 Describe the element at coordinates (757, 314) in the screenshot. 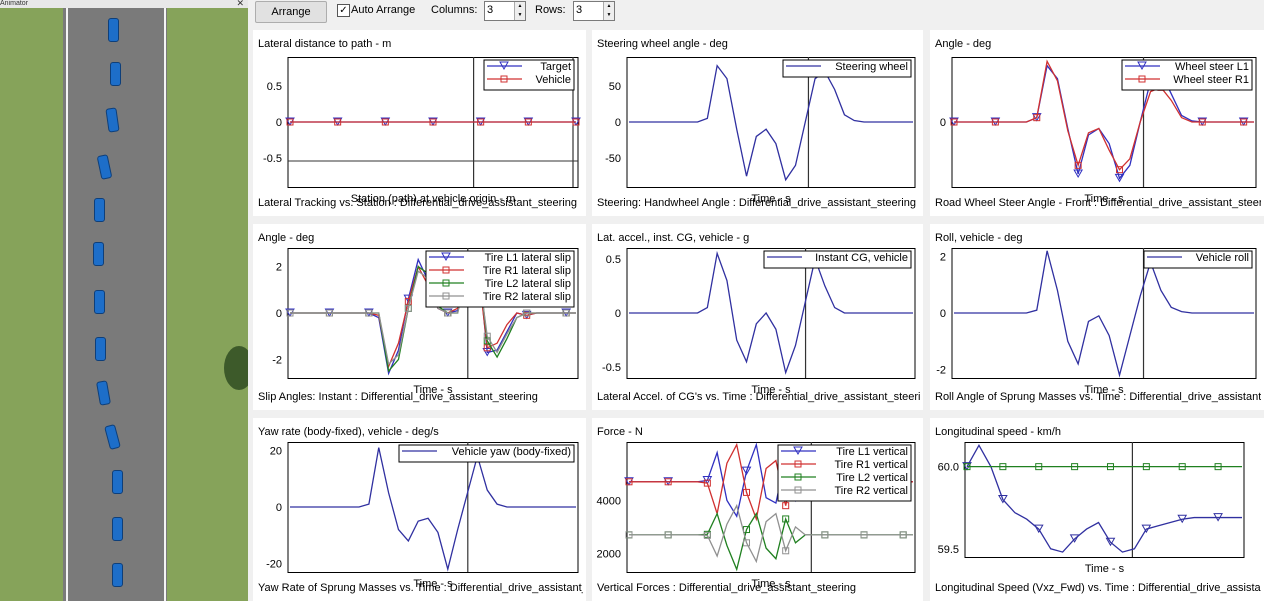

I see `plot-area: 0.5 0 -0.5 Instant CG, vehicle` at that location.